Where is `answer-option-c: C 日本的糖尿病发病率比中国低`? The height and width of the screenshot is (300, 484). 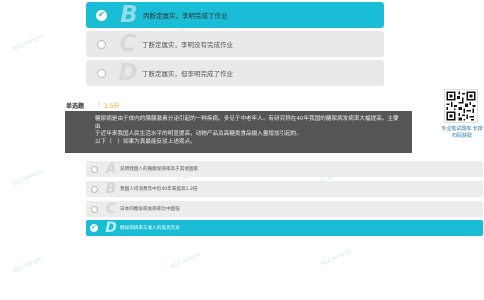 answer-option-c: C 日本的糖尿病发病率比中国低 is located at coordinates (284, 209).